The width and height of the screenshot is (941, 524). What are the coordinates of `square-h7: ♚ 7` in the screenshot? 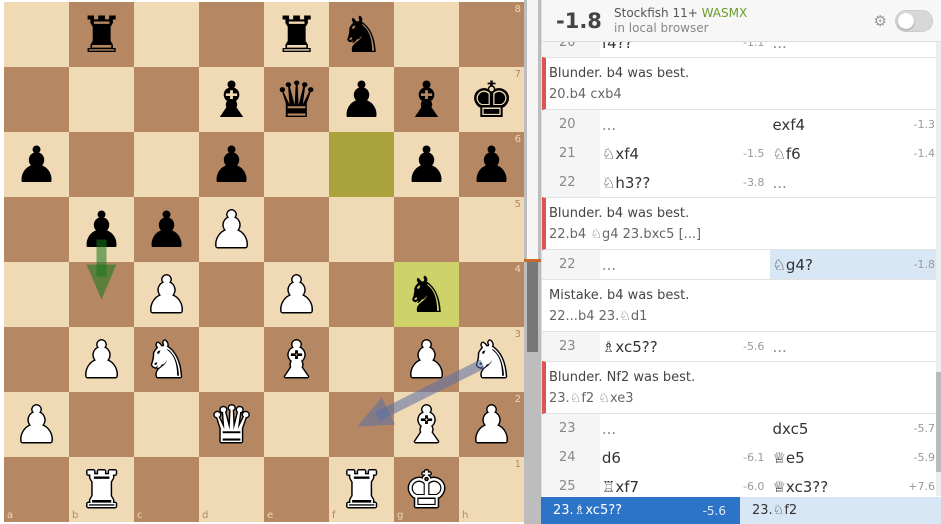 It's located at (491, 99).